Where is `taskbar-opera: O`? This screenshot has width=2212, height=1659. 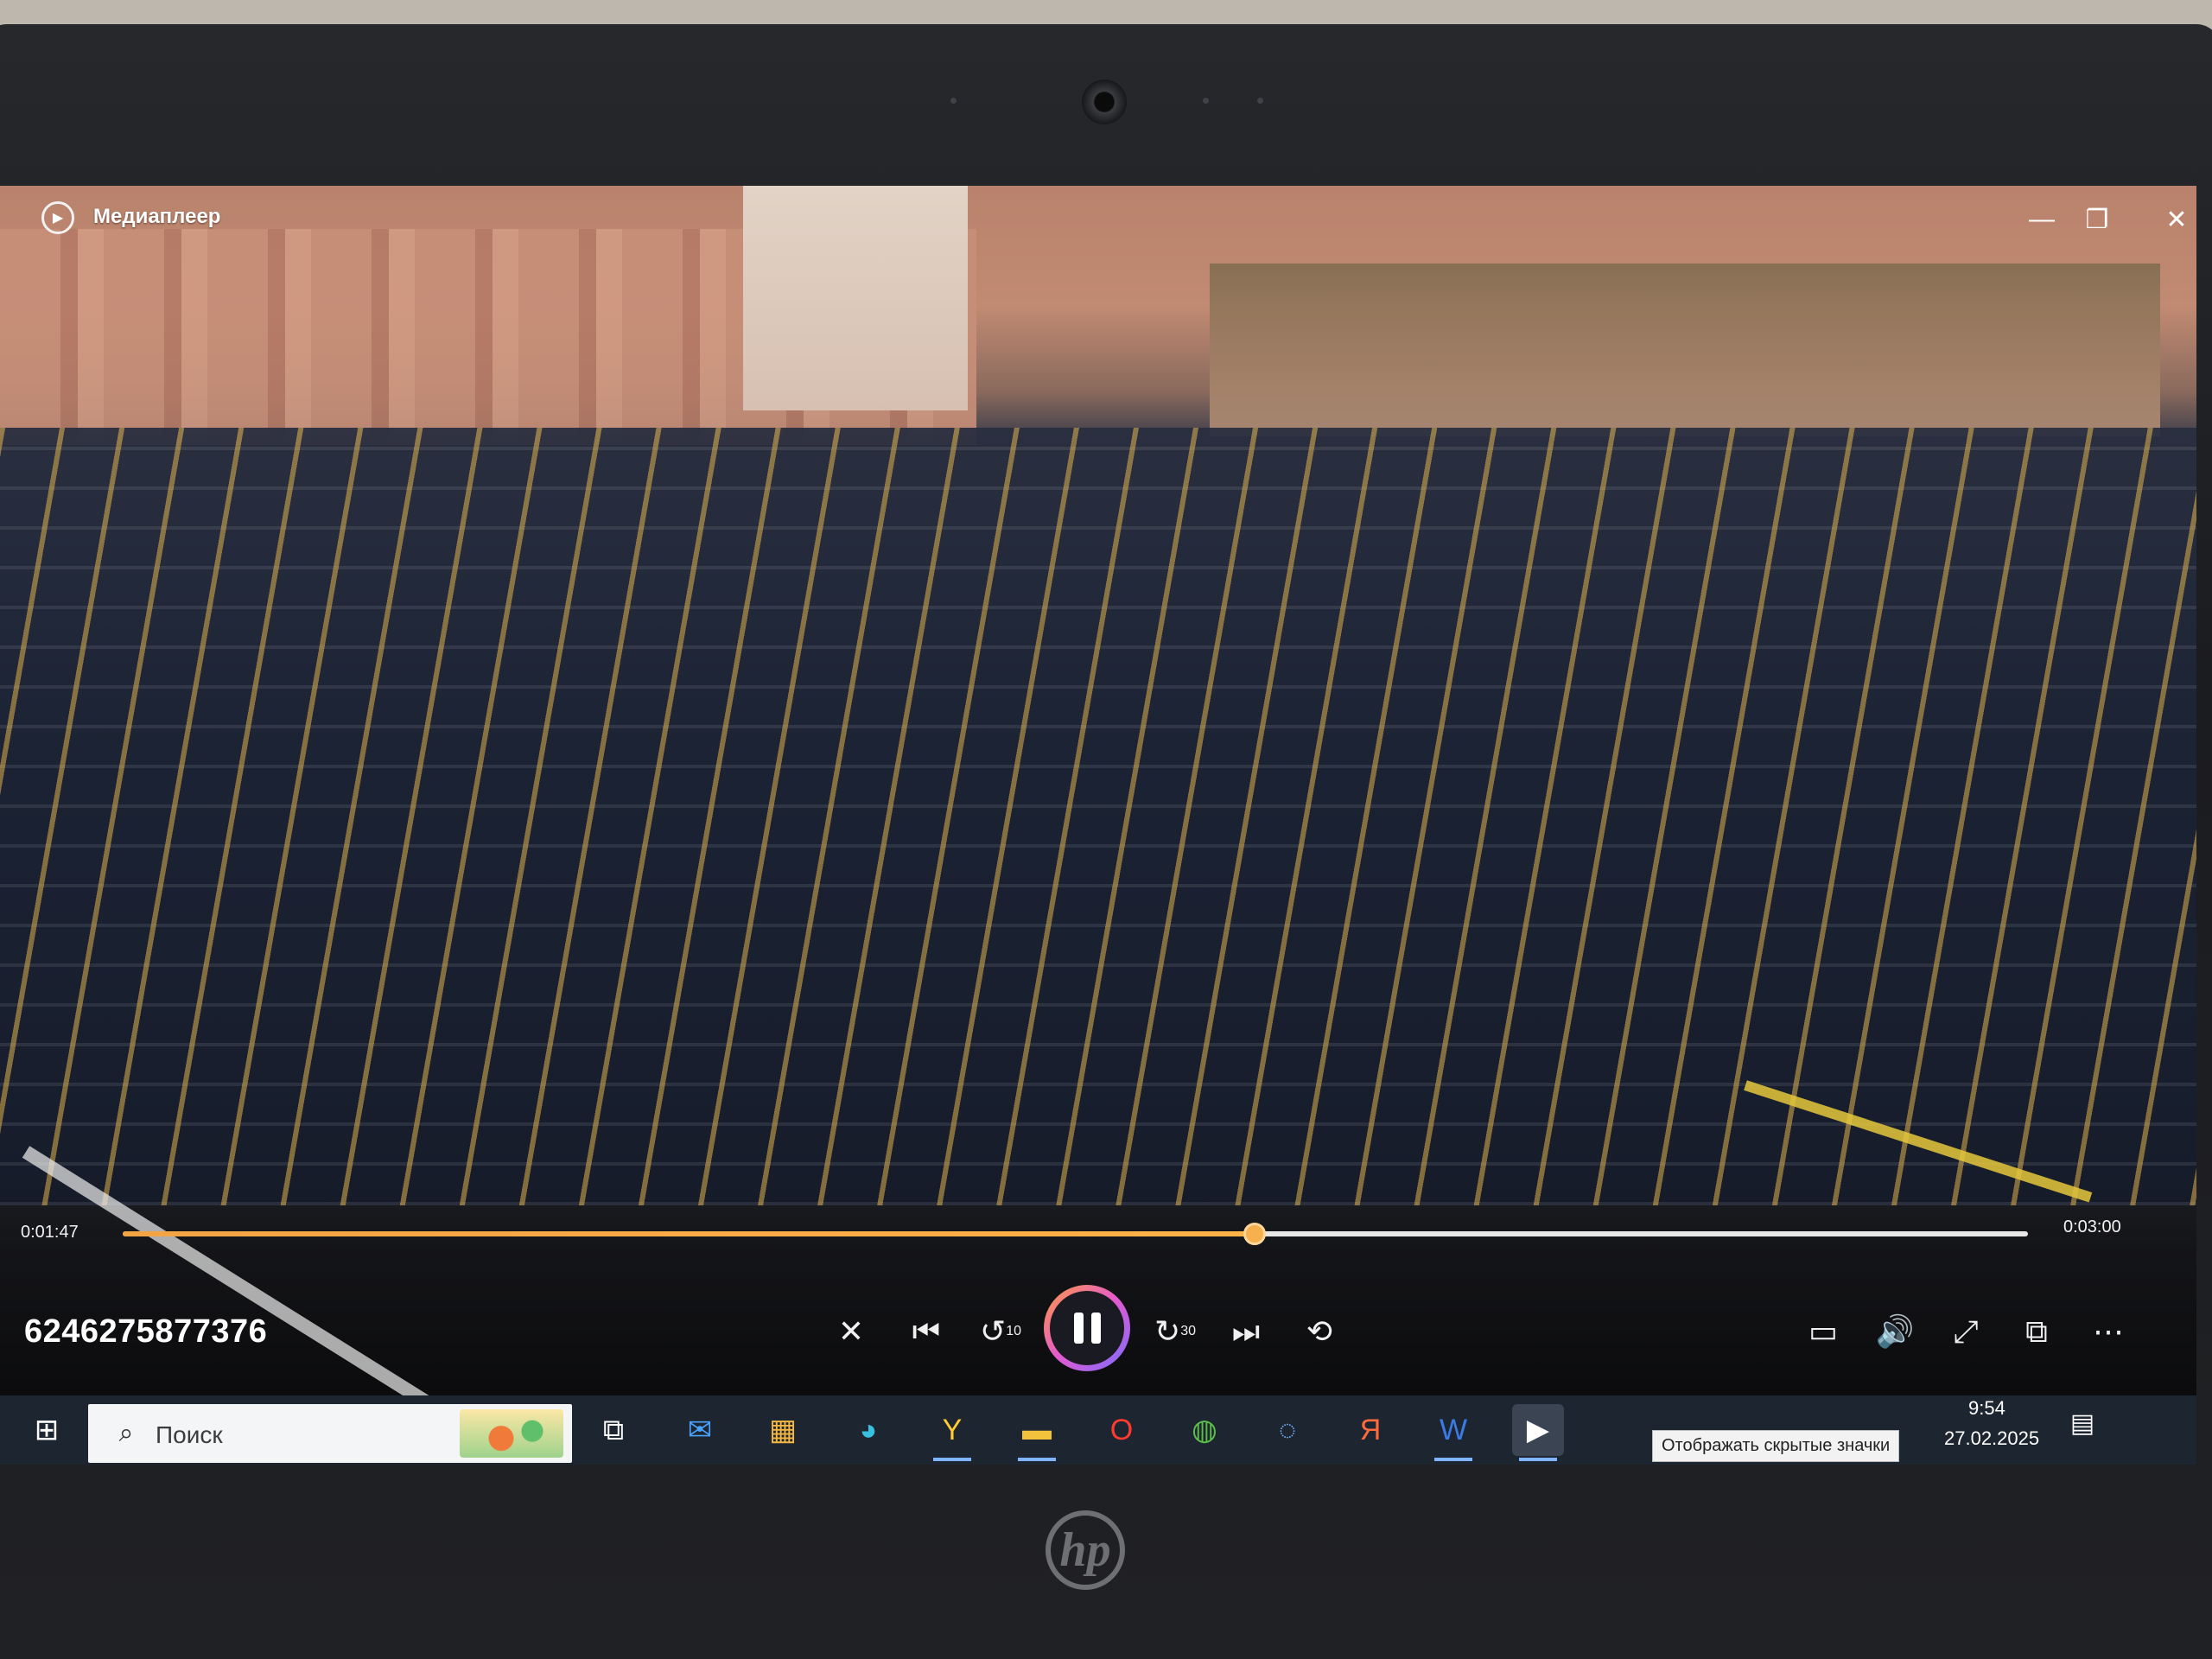 taskbar-opera: O is located at coordinates (1121, 1430).